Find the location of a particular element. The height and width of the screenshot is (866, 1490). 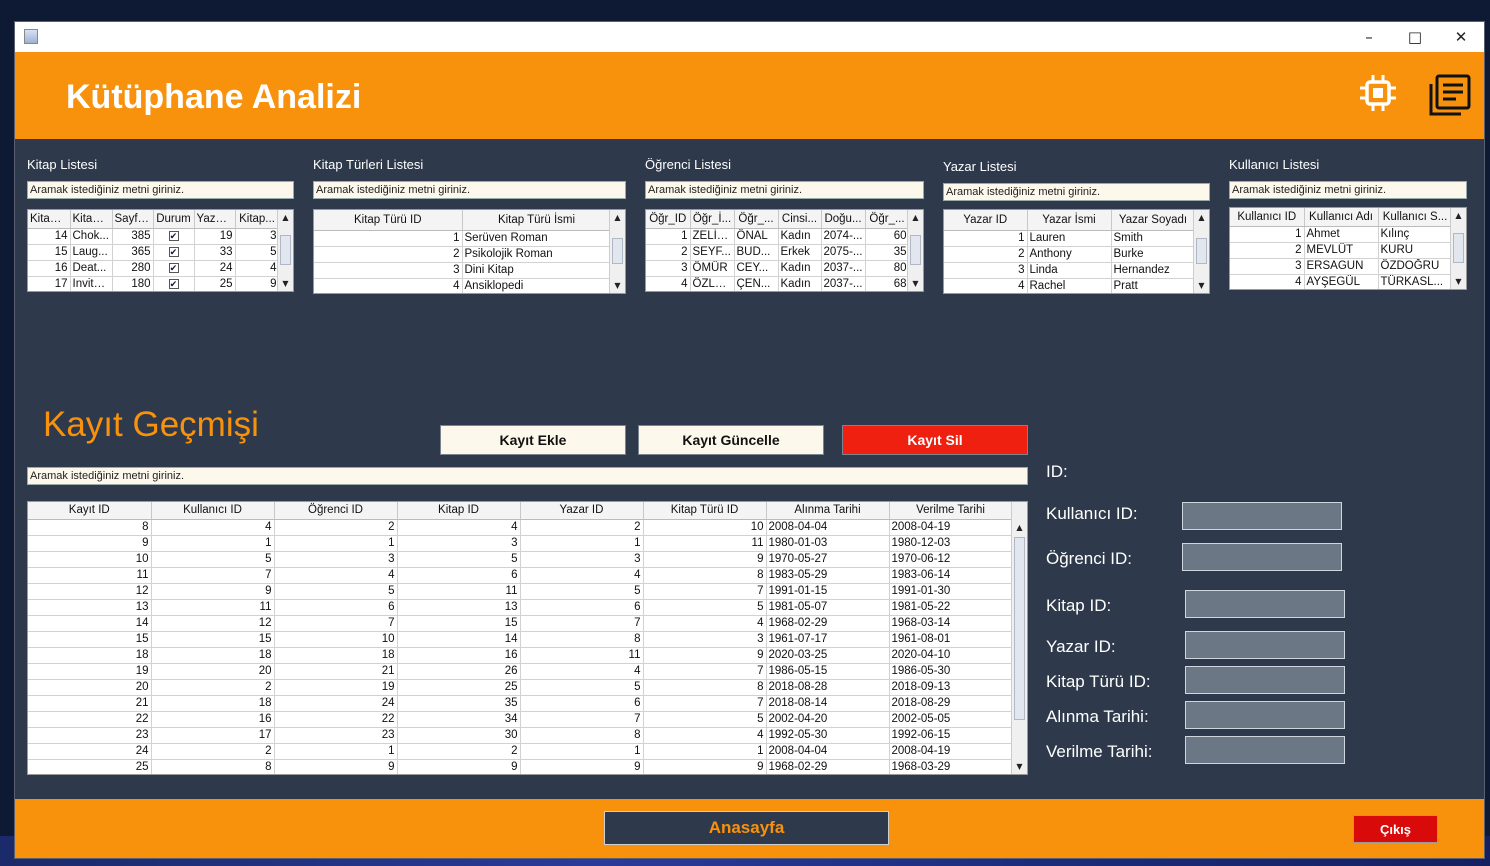

table-row: 1 Serüven Roman is located at coordinates (463, 238).